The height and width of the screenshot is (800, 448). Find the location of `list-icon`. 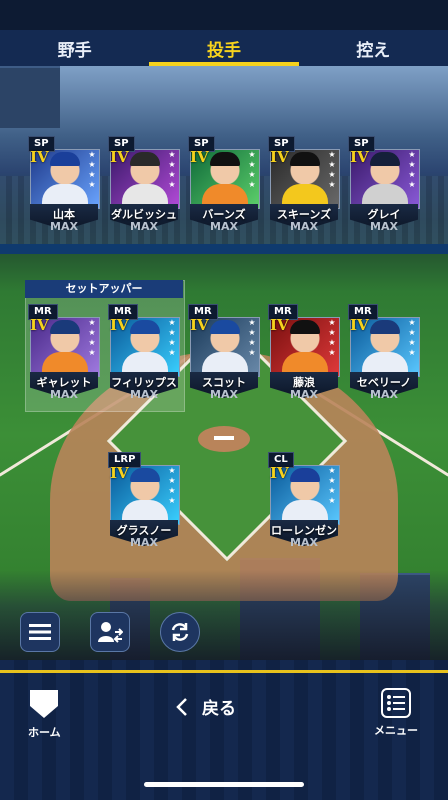

list-icon is located at coordinates (40, 632).